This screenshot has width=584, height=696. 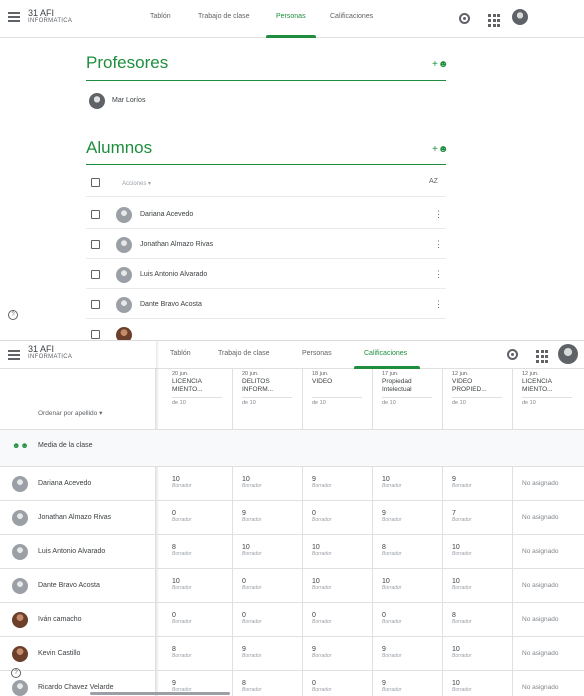 What do you see at coordinates (338, 386) in the screenshot?
I see `assignment-title: VIDEO` at bounding box center [338, 386].